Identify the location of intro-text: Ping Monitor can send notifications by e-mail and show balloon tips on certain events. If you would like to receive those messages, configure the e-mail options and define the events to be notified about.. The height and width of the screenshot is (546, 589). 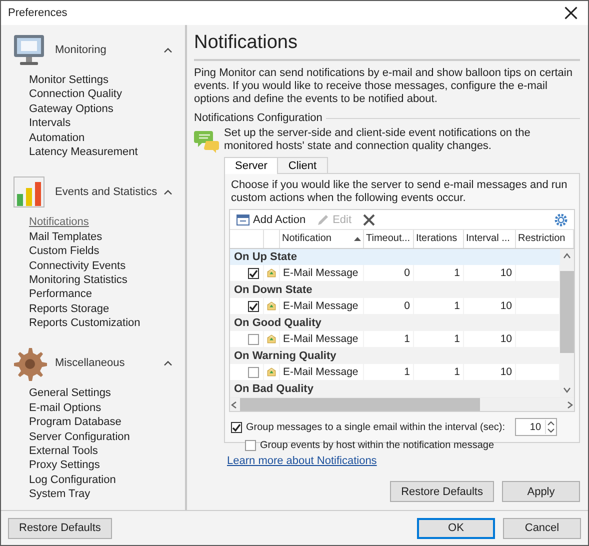
(384, 86).